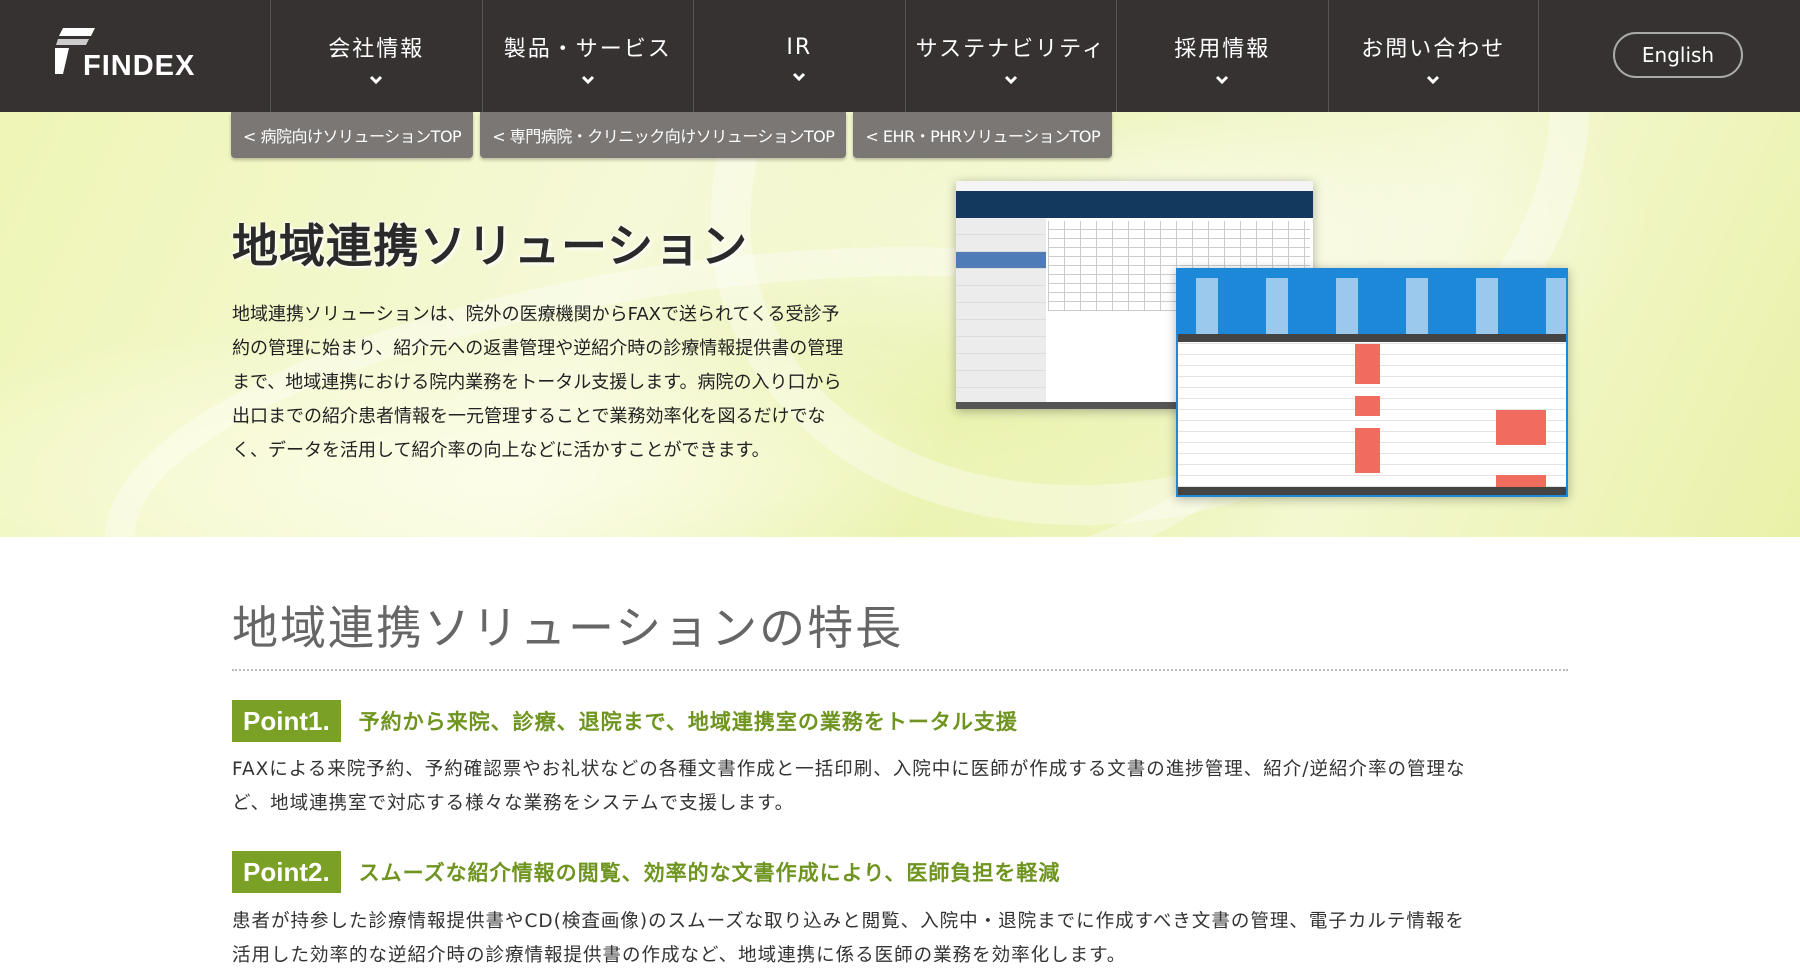 The image size is (1800, 979). What do you see at coordinates (663, 135) in the screenshot?
I see `clinic-solution-top-link: < 専門病院・クリニック向けソリューションTOP` at bounding box center [663, 135].